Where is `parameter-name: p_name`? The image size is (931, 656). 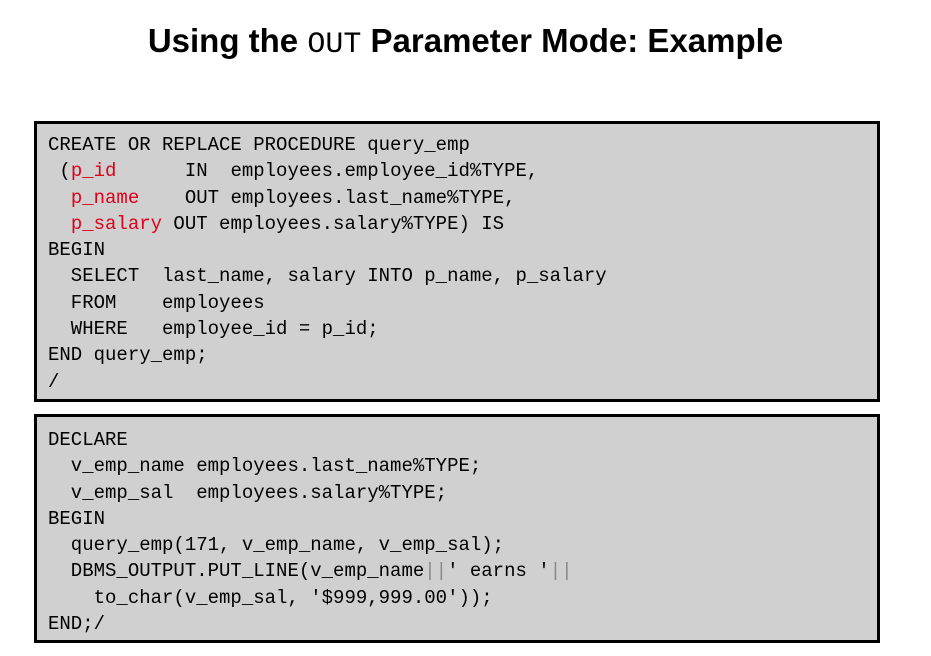
parameter-name: p_name is located at coordinates (105, 197).